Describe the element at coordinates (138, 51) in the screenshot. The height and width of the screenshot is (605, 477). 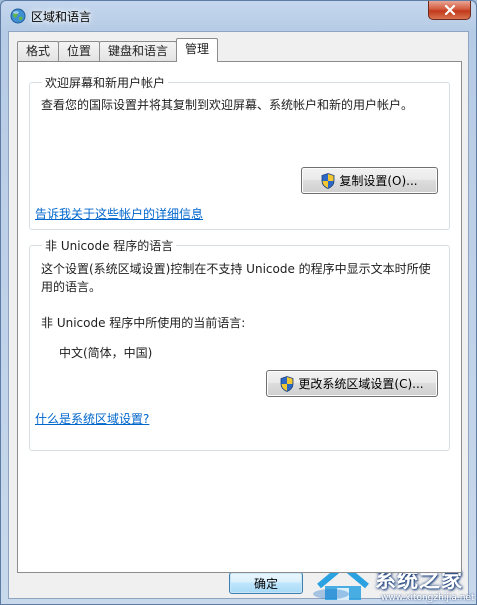
I see `tab-keyboards-languages: 键盘和语言` at that location.